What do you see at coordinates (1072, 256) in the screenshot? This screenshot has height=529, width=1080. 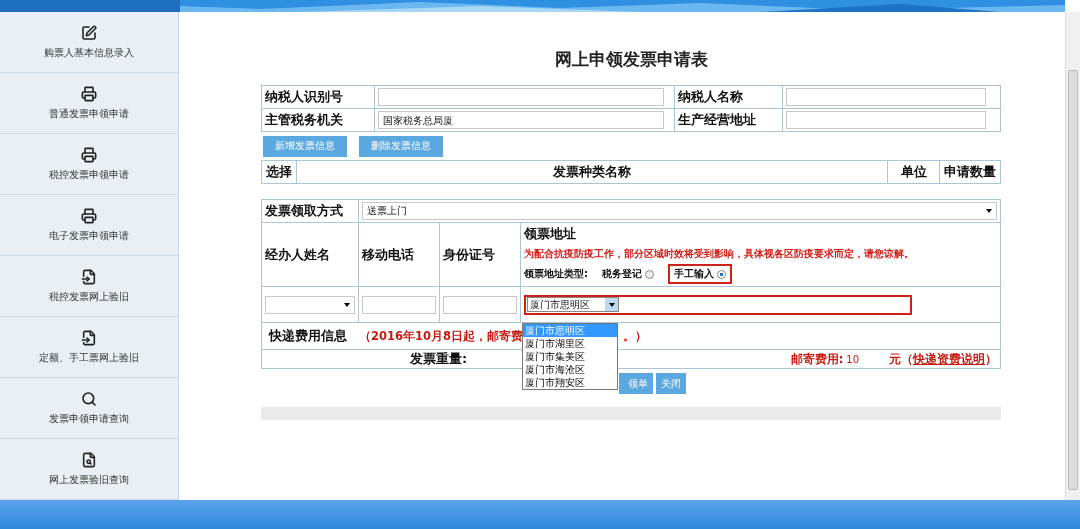 I see `scrollbar` at bounding box center [1072, 256].